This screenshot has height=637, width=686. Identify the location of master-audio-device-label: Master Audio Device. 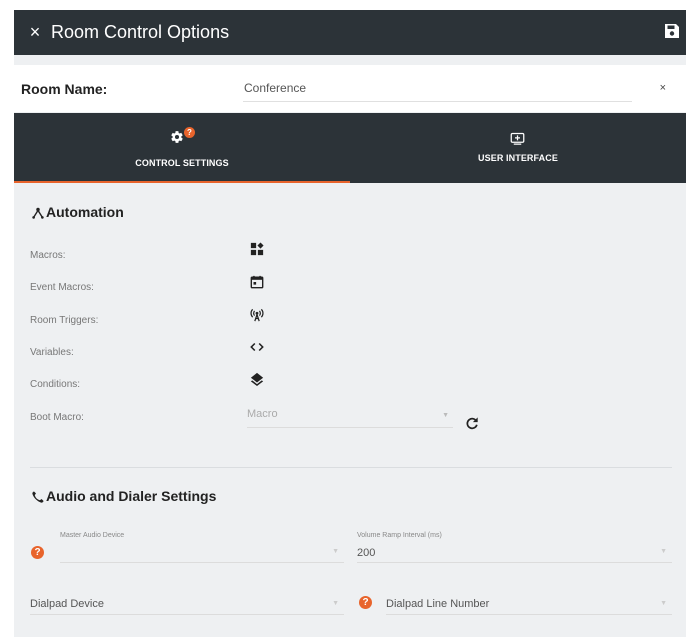
(92, 535).